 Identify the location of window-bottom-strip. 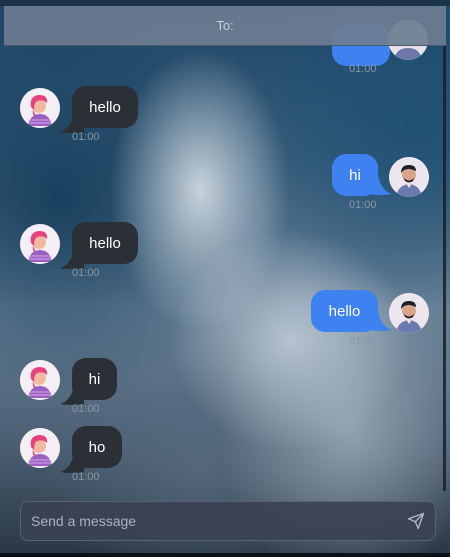
(225, 555).